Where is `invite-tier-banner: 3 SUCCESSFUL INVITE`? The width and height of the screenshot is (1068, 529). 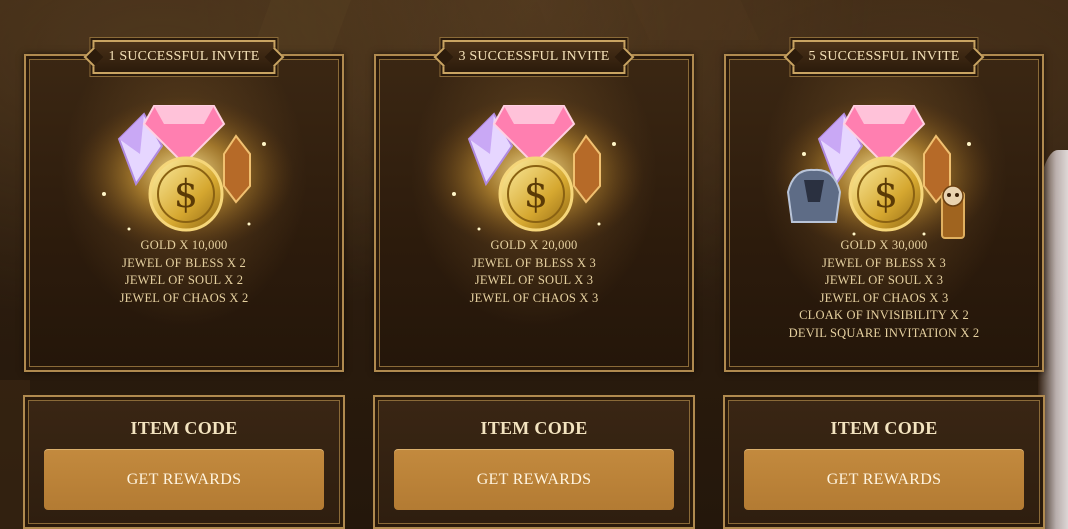
invite-tier-banner: 3 SUCCESSFUL INVITE is located at coordinates (534, 57).